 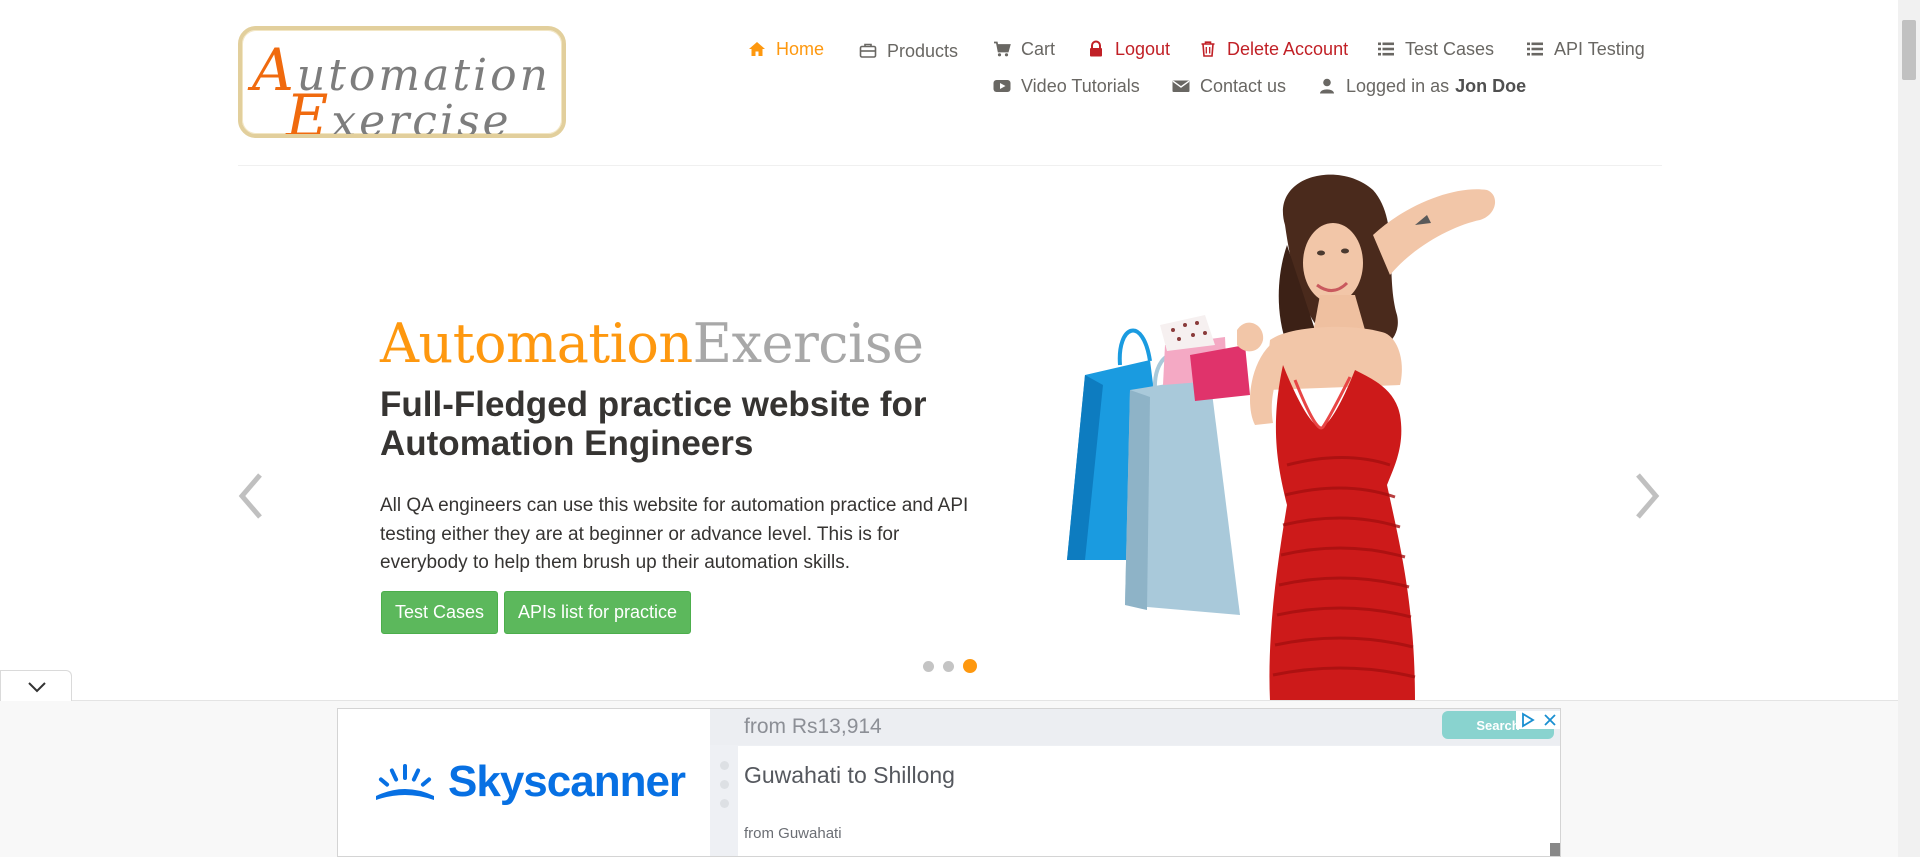 I want to click on ad-price: from Rs13,914, so click(x=813, y=726).